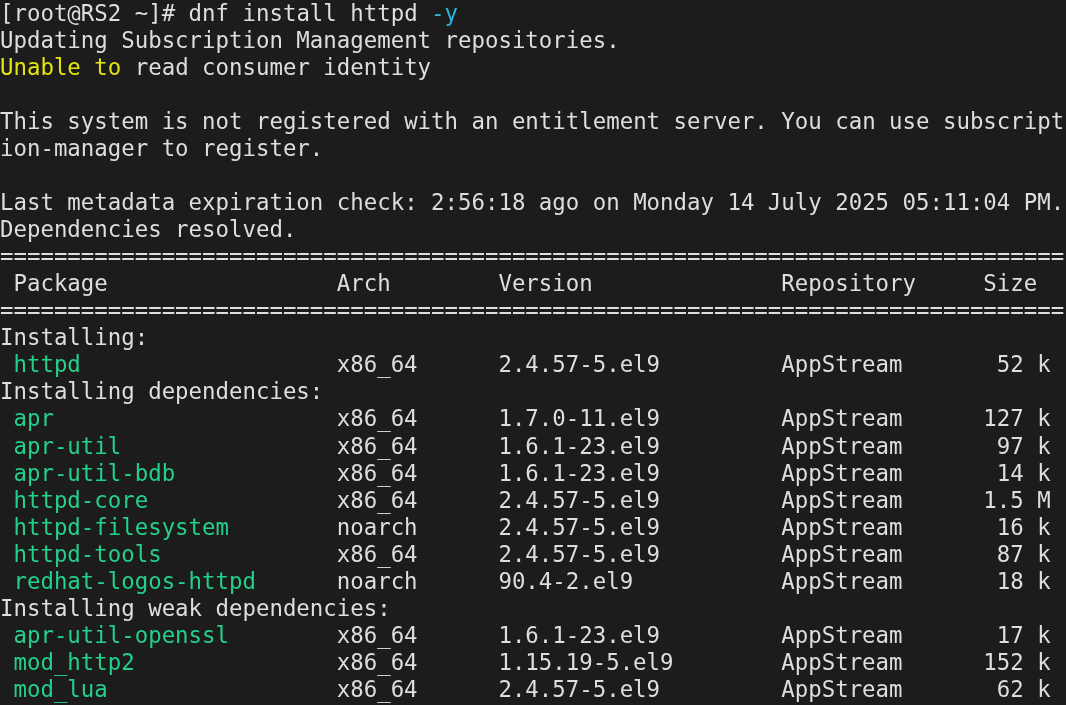  I want to click on command-text: dnf install httpd -y, so click(323, 13).